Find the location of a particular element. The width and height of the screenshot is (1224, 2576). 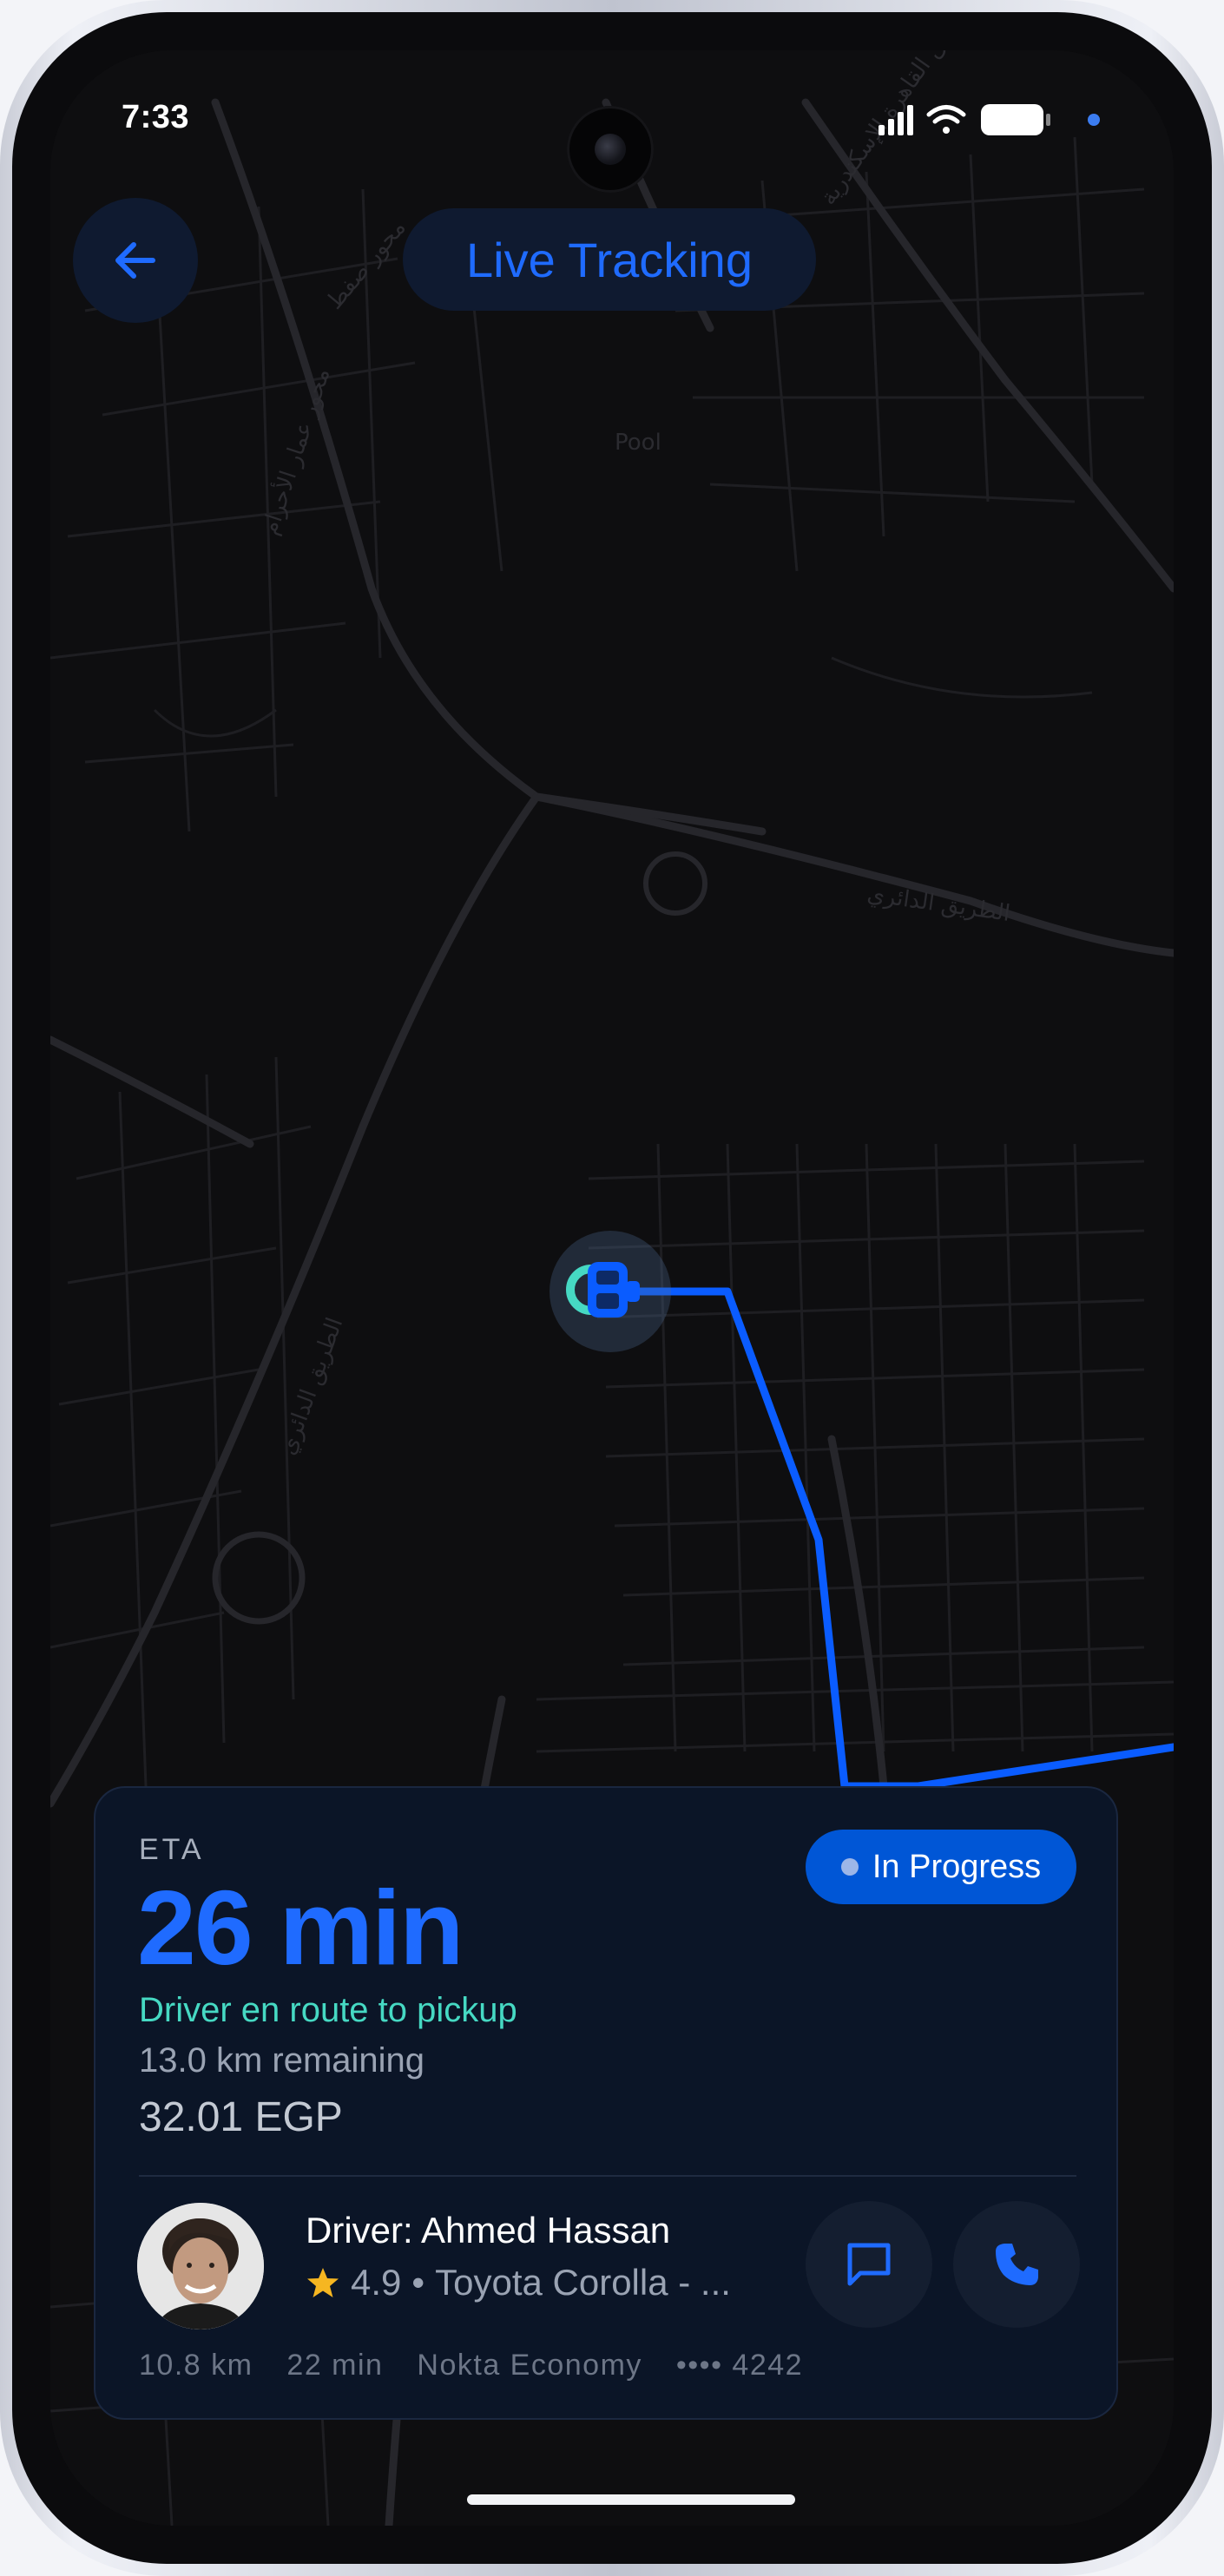

eta-label: ETA is located at coordinates (172, 1849).